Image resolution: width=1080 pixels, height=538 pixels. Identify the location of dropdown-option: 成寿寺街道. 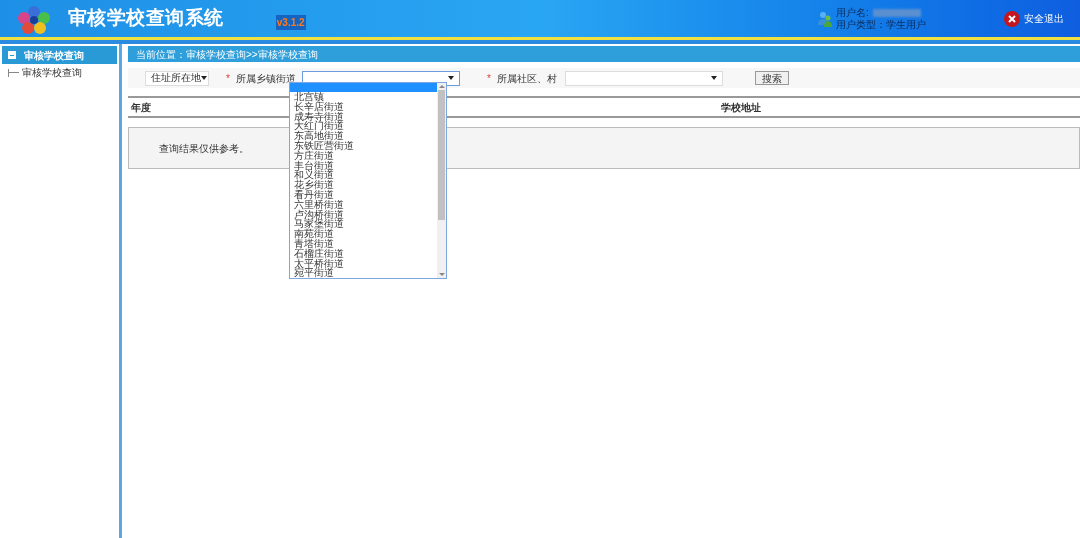
(363, 116).